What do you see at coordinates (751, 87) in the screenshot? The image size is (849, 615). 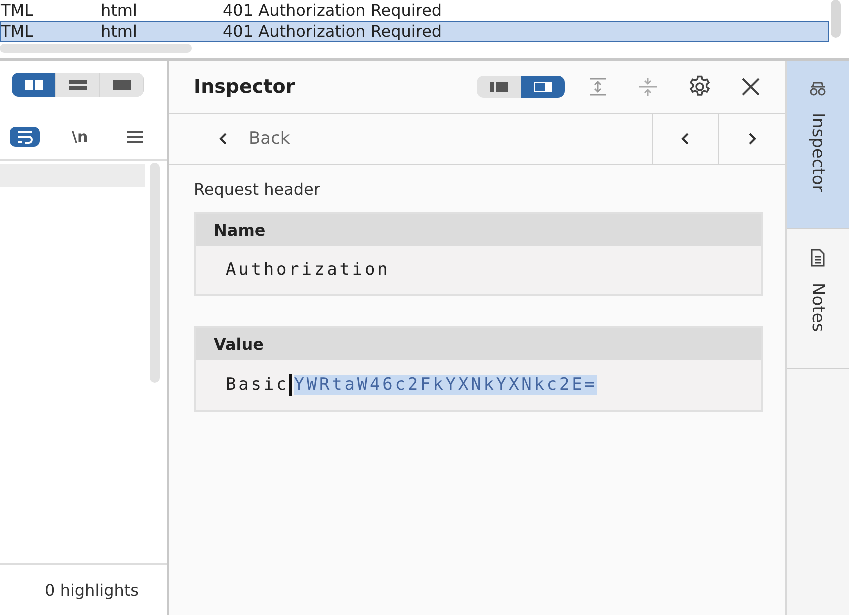 I see `close-icon` at bounding box center [751, 87].